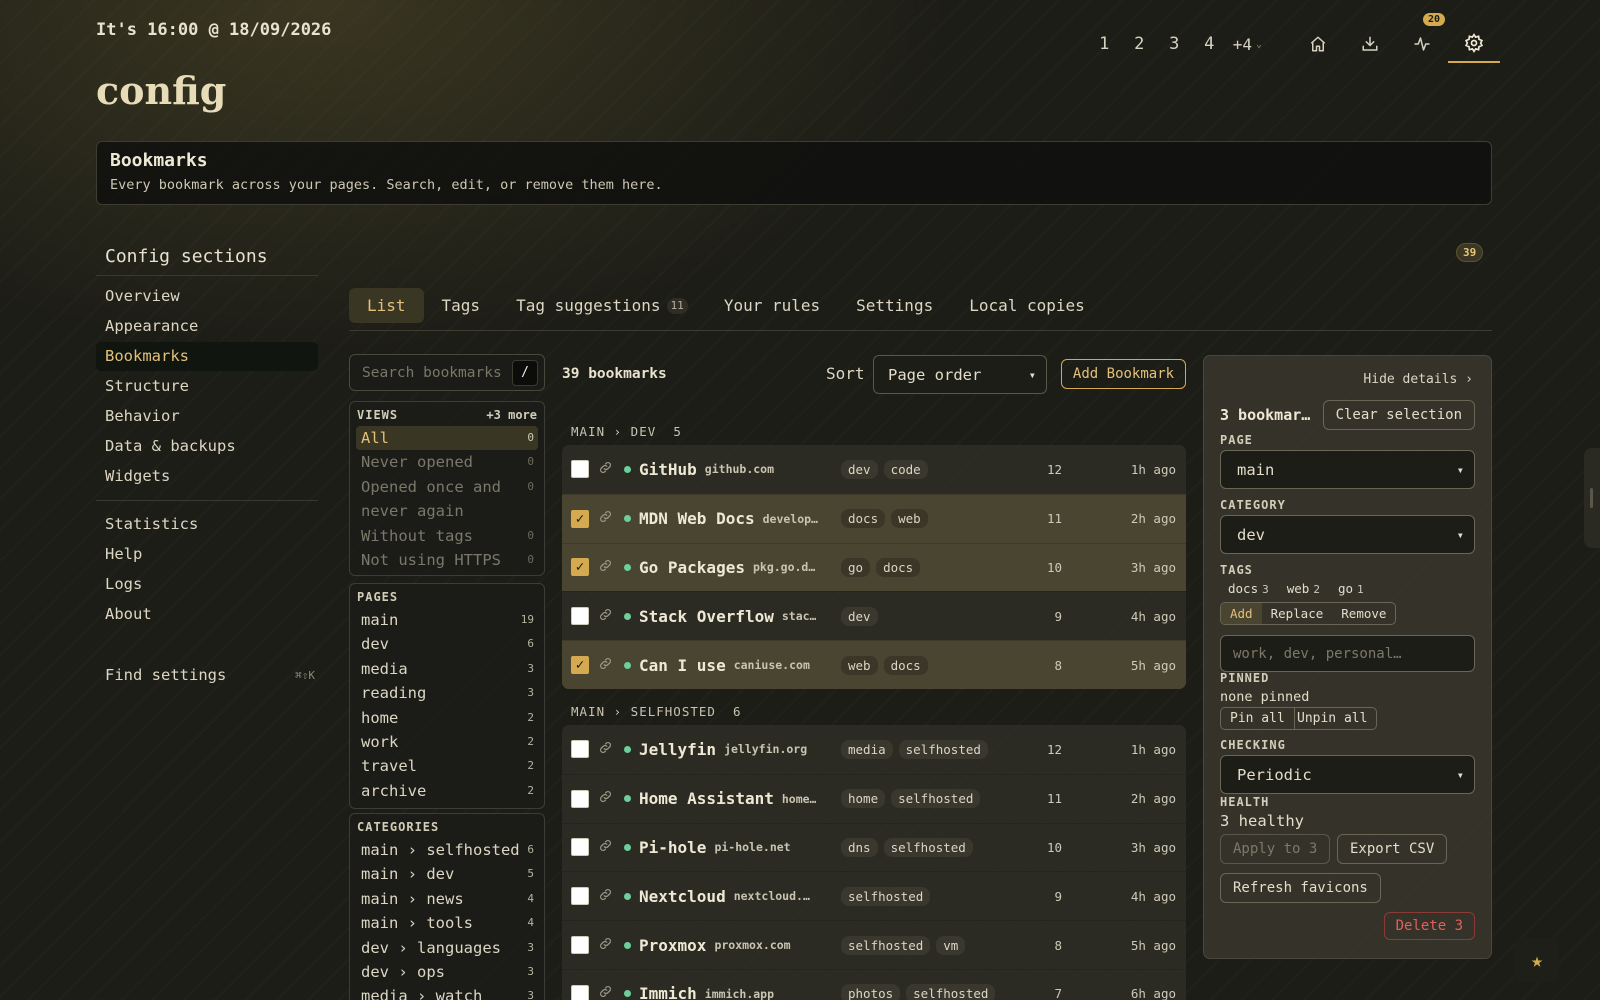 This screenshot has height=1000, width=1600. Describe the element at coordinates (772, 305) in the screenshot. I see `tab-your-rules: Your rules` at that location.